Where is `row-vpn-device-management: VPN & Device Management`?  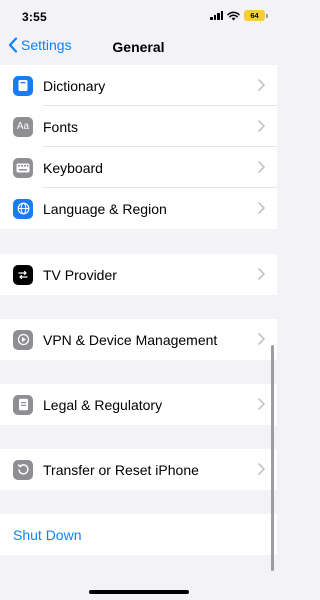 row-vpn-device-management: VPN & Device Management is located at coordinates (138, 339).